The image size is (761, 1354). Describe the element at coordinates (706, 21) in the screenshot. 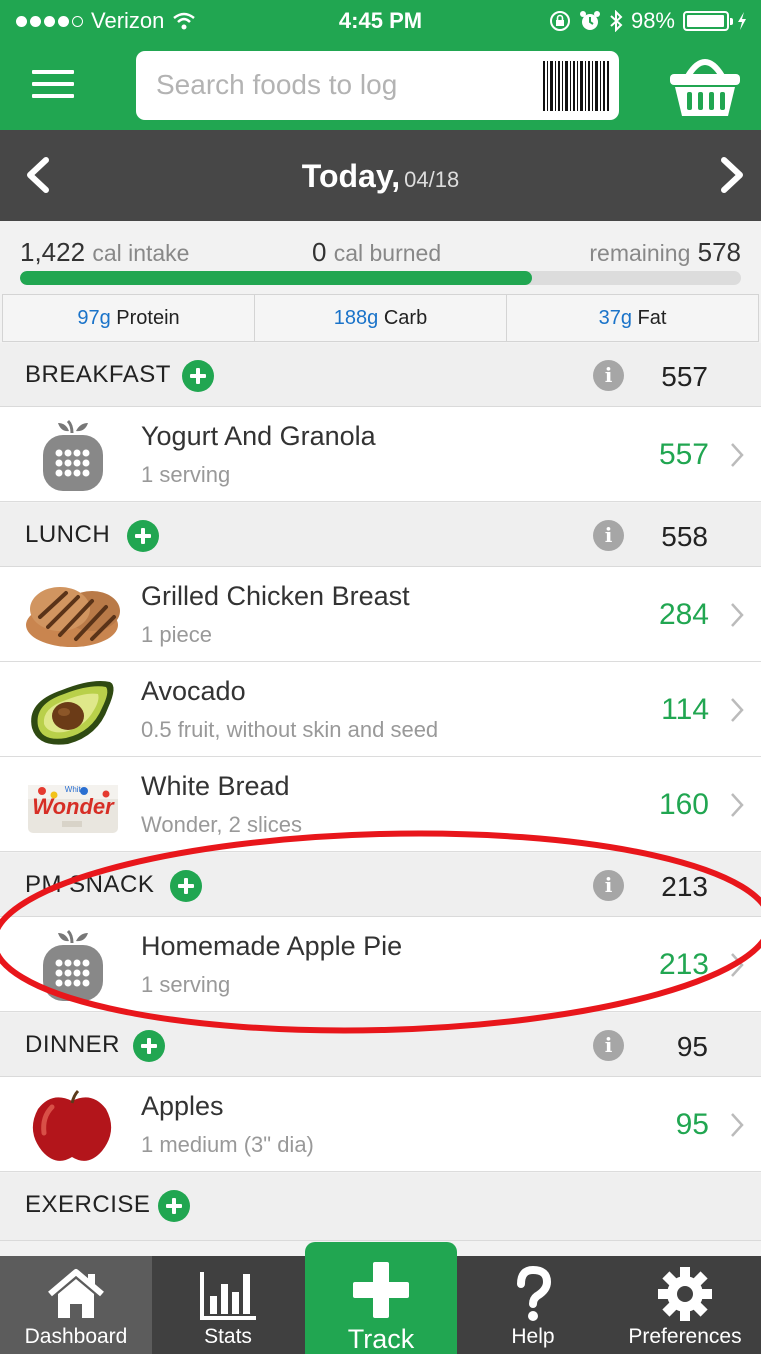

I see `battery-fill` at that location.